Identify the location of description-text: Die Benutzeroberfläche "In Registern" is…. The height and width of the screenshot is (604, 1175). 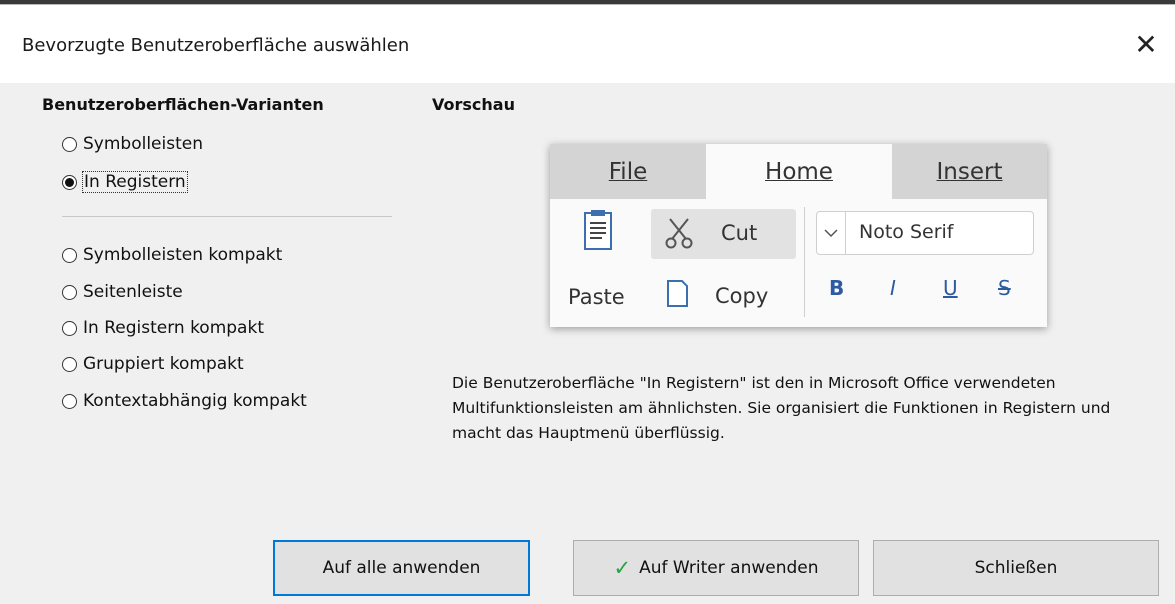
(781, 408).